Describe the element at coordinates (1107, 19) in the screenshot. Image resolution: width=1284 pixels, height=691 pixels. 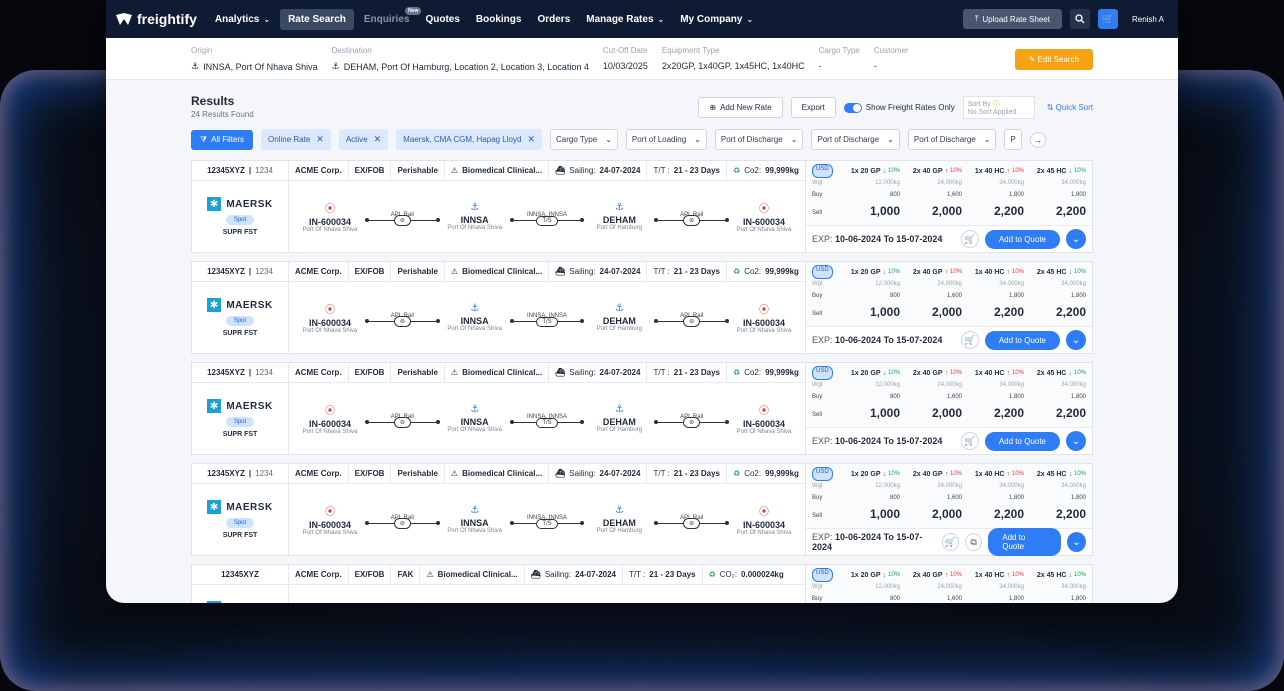
I see `cart-button: 🛒` at that location.